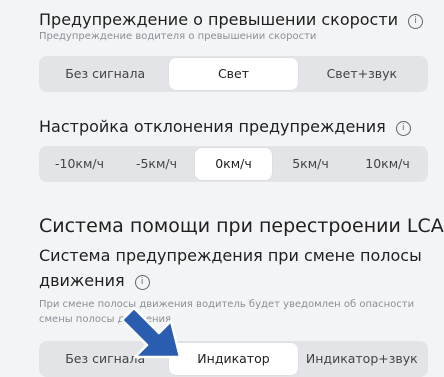 The height and width of the screenshot is (377, 444). Describe the element at coordinates (362, 359) in the screenshot. I see `lca-option-indicator-sound: Индикатор+звук` at that location.